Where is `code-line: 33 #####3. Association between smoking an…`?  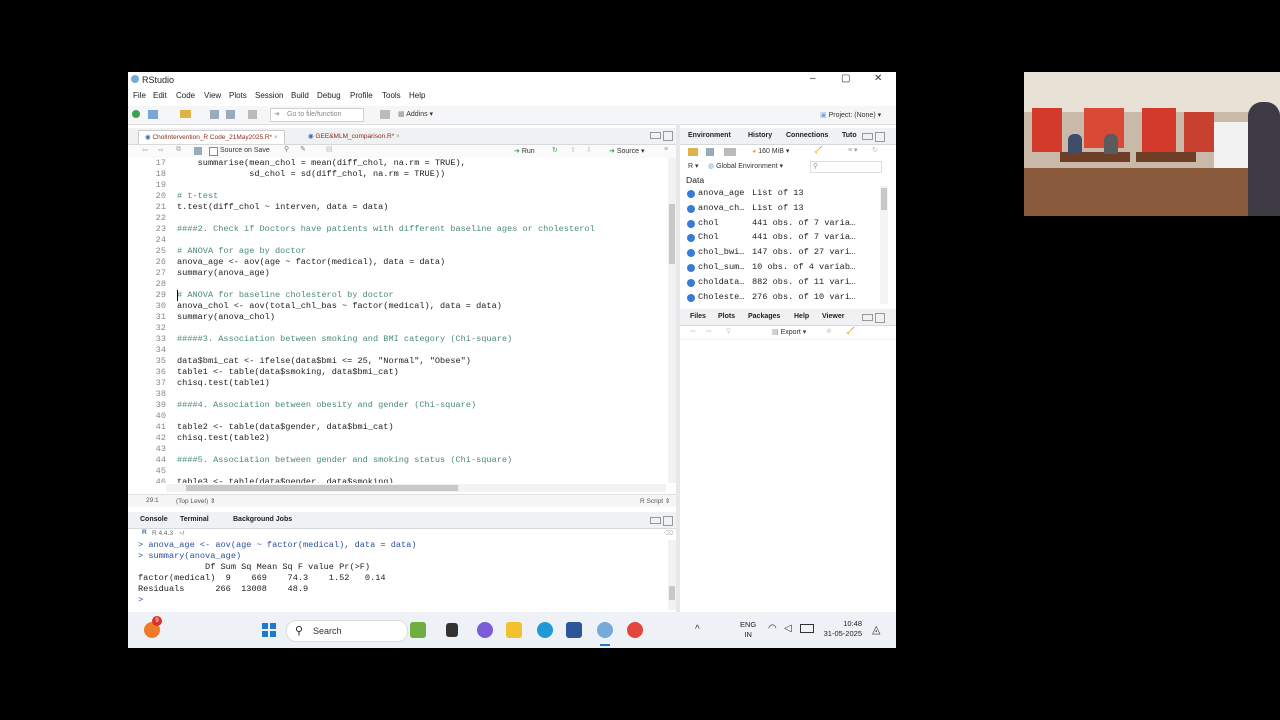
code-line: 33 #####3. Association between smoking an… is located at coordinates (398, 339).